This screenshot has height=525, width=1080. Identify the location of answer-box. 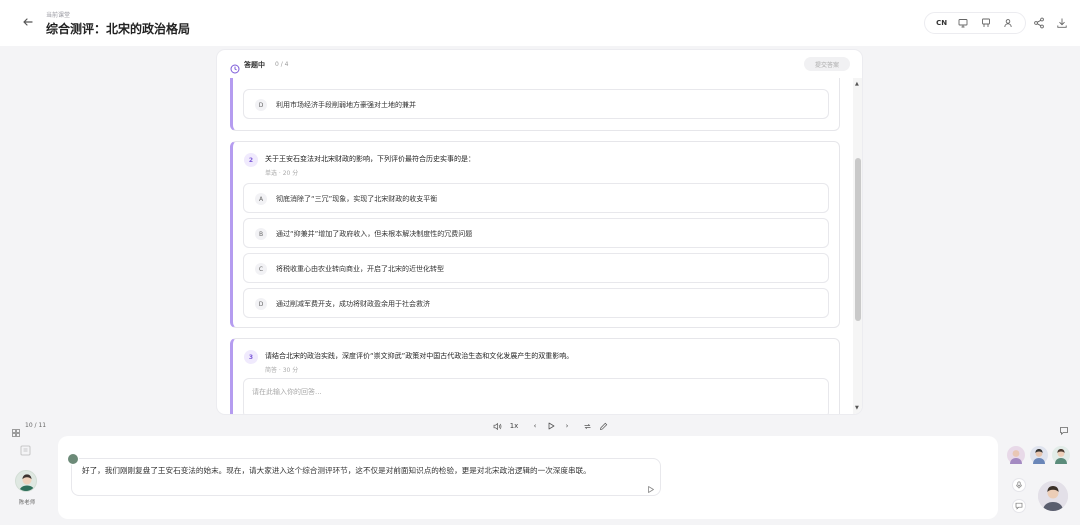
(536, 396).